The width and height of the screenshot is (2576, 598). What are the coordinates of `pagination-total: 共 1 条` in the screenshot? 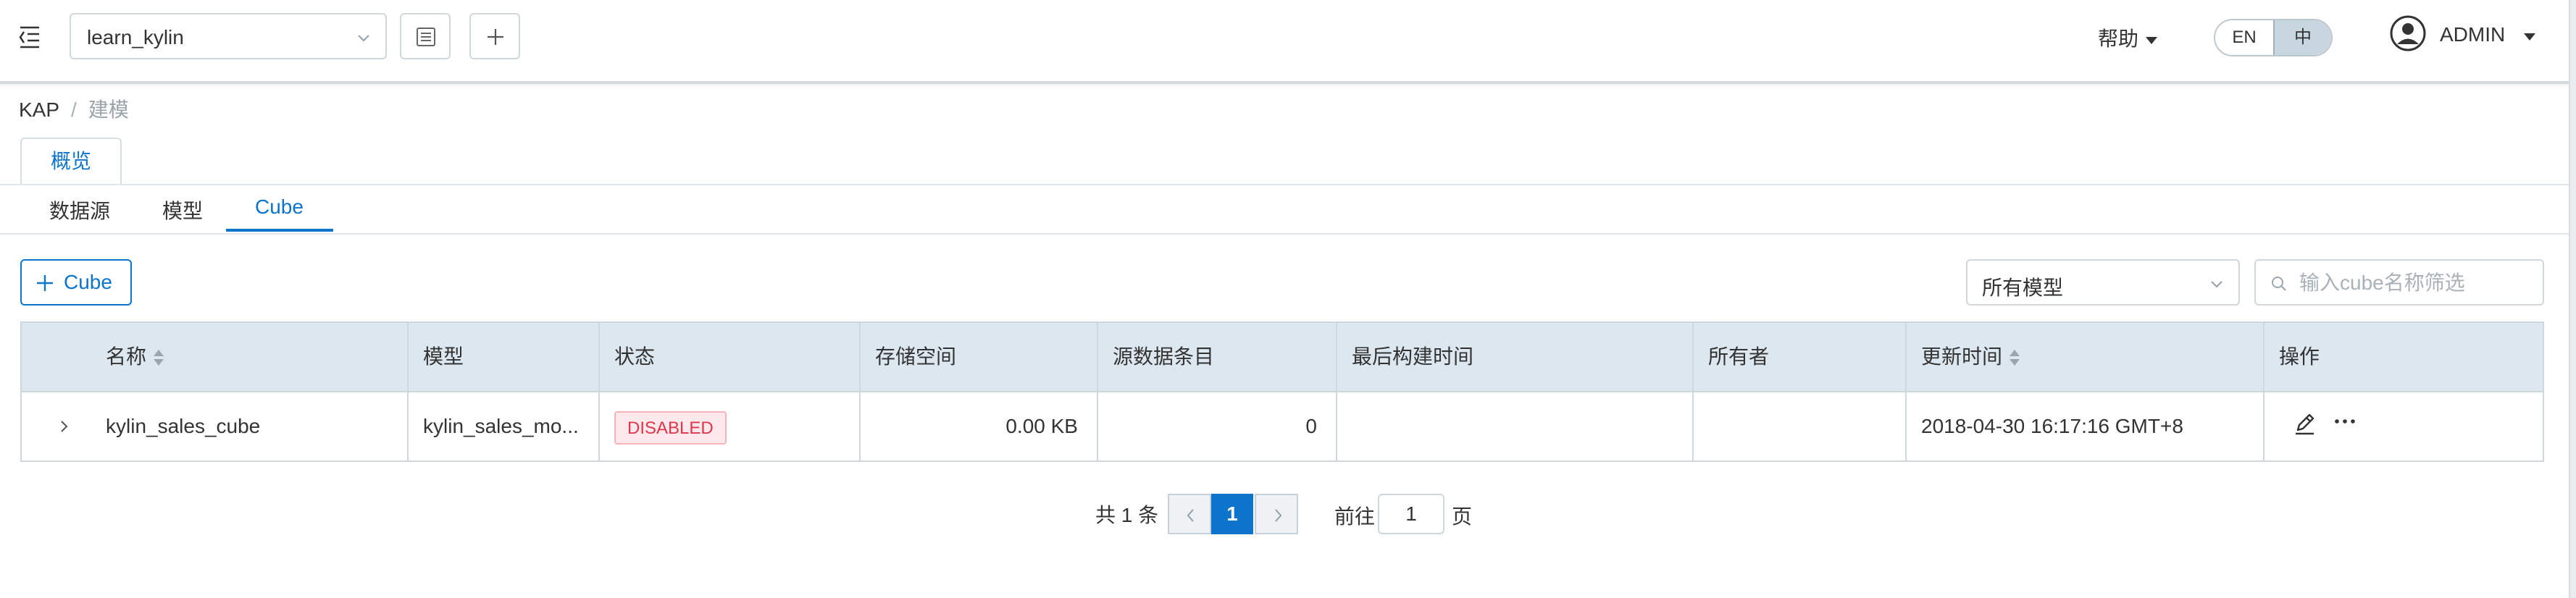 It's located at (1126, 514).